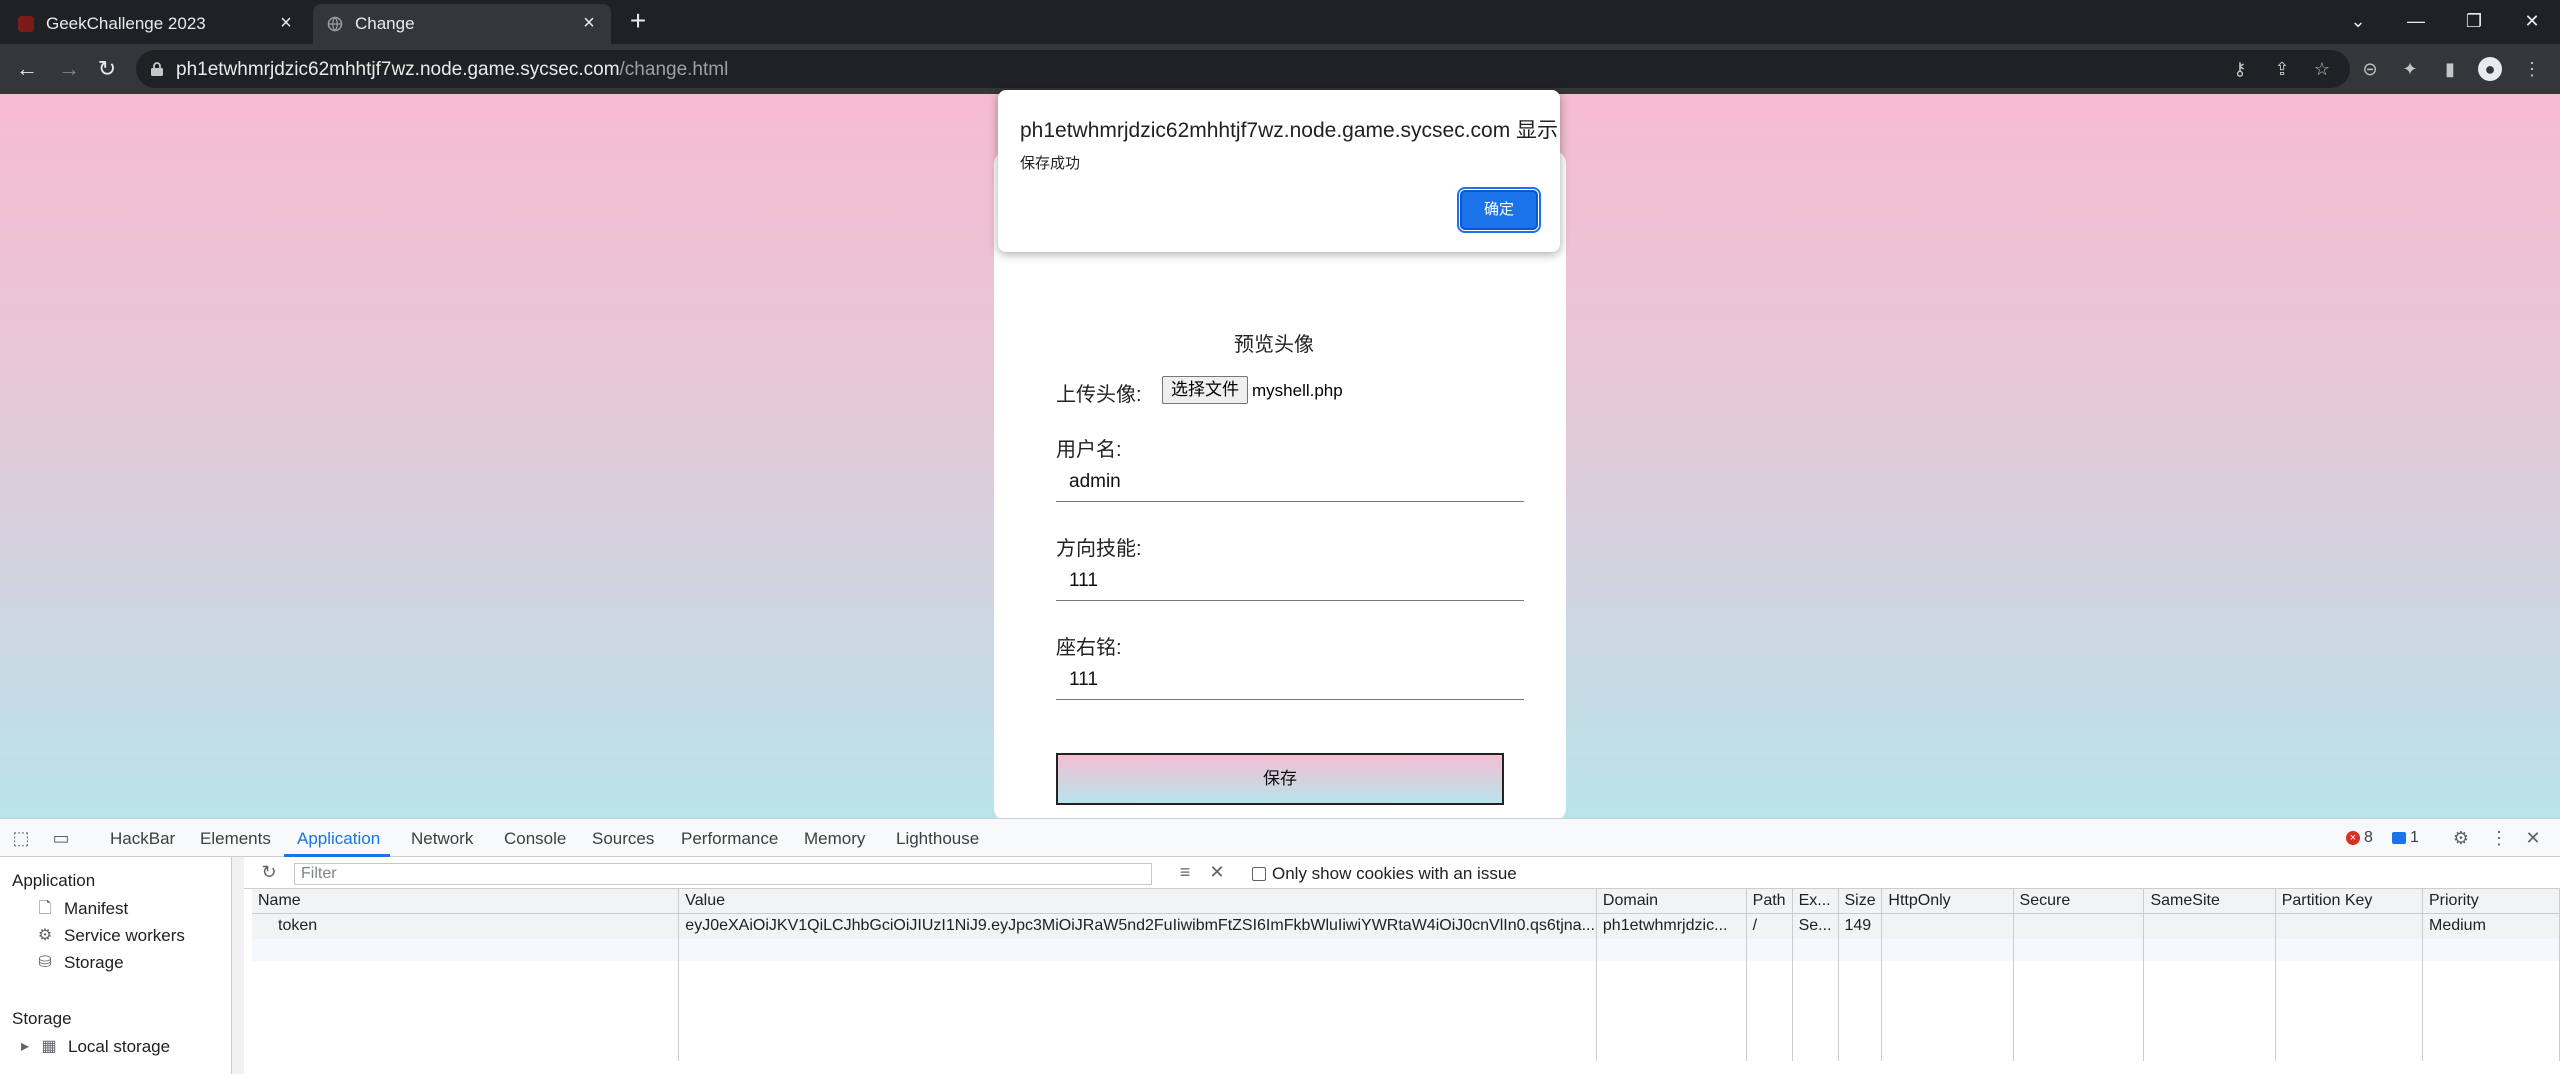  What do you see at coordinates (2414, 837) in the screenshot?
I see `message-count: 1` at bounding box center [2414, 837].